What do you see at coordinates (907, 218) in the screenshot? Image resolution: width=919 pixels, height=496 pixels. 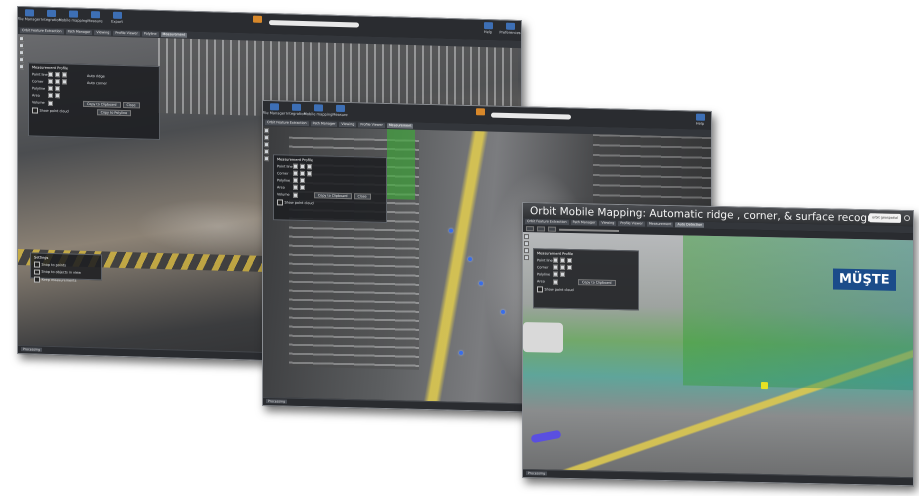 I see `close-window-icon` at bounding box center [907, 218].